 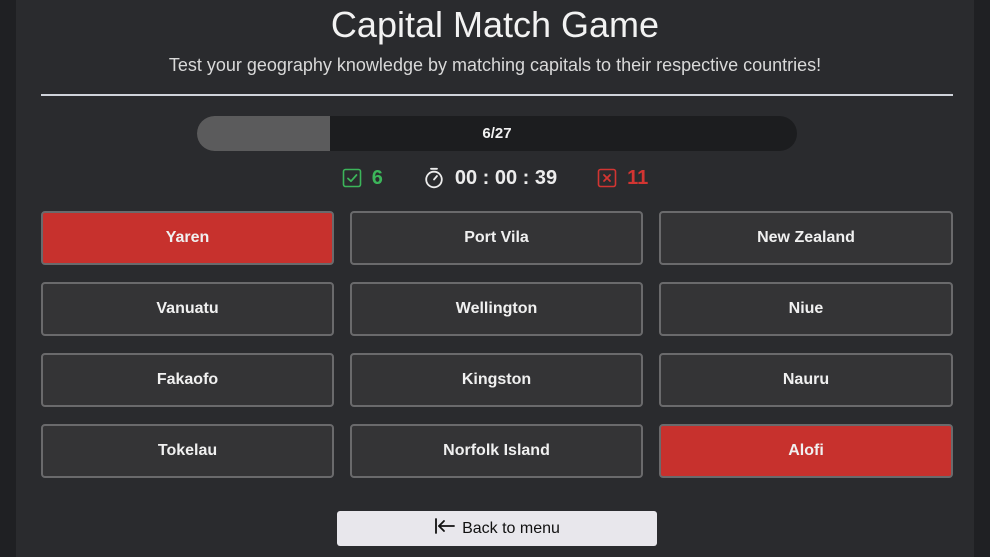 I want to click on answer-tile: Nauru, so click(x=806, y=380).